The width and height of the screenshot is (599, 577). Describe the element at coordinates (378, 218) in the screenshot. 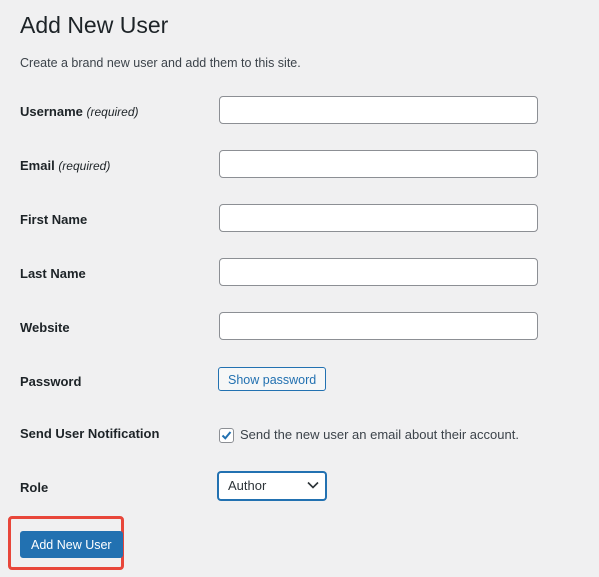

I see `first-name-input` at that location.